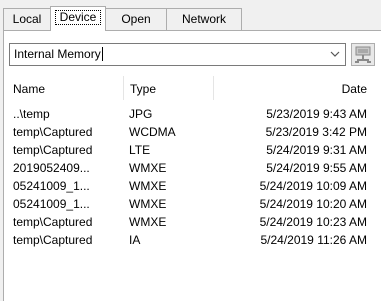 This screenshot has width=381, height=301. What do you see at coordinates (194, 241) in the screenshot?
I see `list-item: temp\Captured IA 5/24/2019 11:26 AM` at bounding box center [194, 241].